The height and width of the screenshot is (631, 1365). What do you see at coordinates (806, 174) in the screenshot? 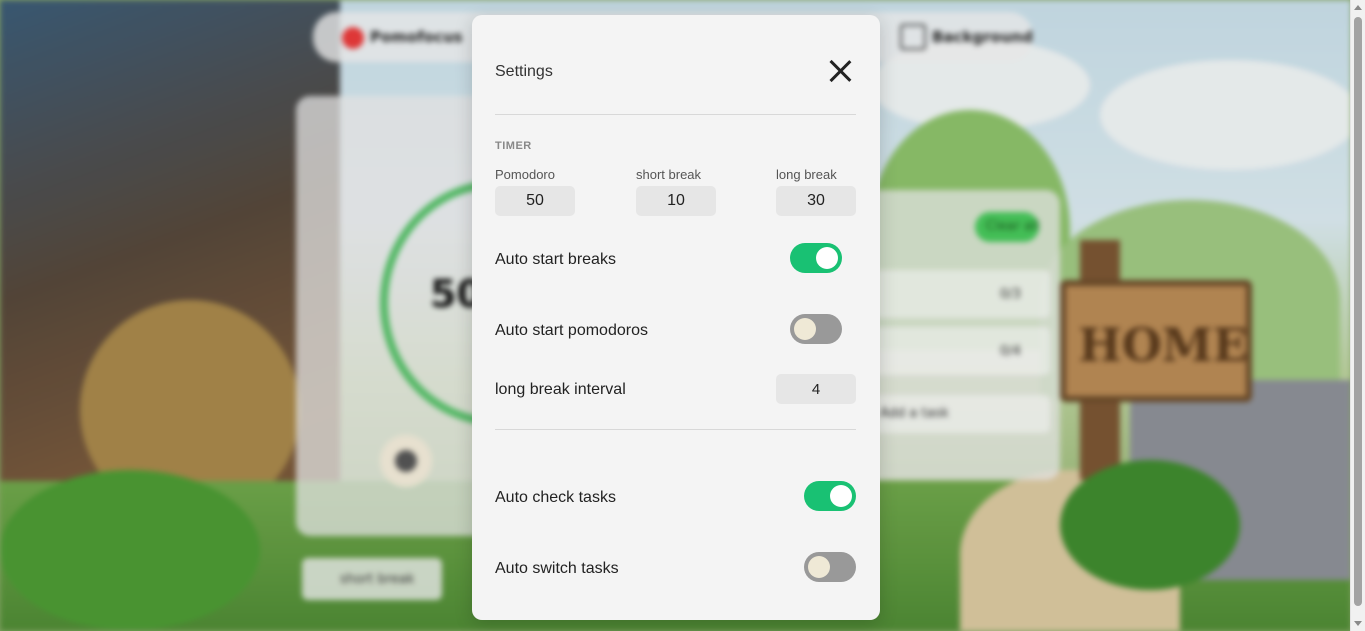
I see `long-break-label: long break` at bounding box center [806, 174].